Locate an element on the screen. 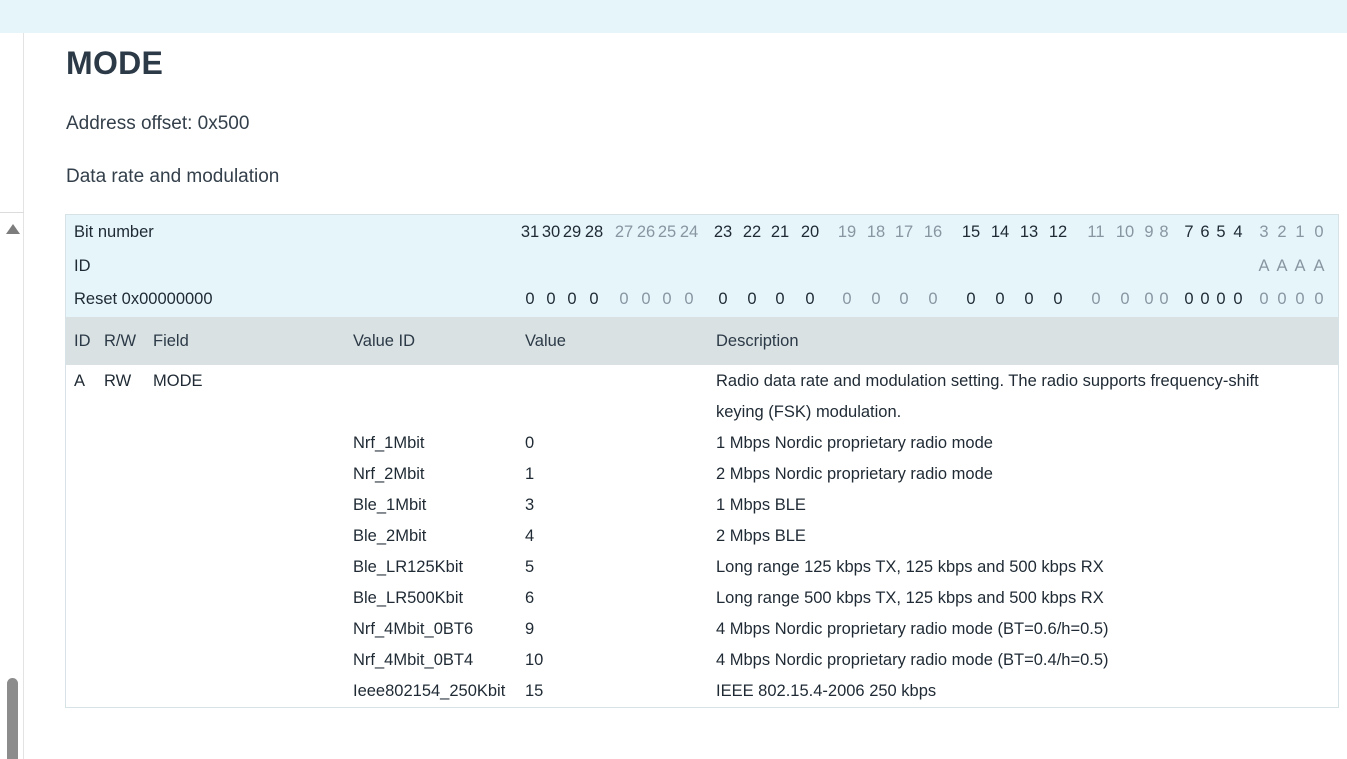 The height and width of the screenshot is (759, 1347). value-cell: 15 is located at coordinates (534, 691).